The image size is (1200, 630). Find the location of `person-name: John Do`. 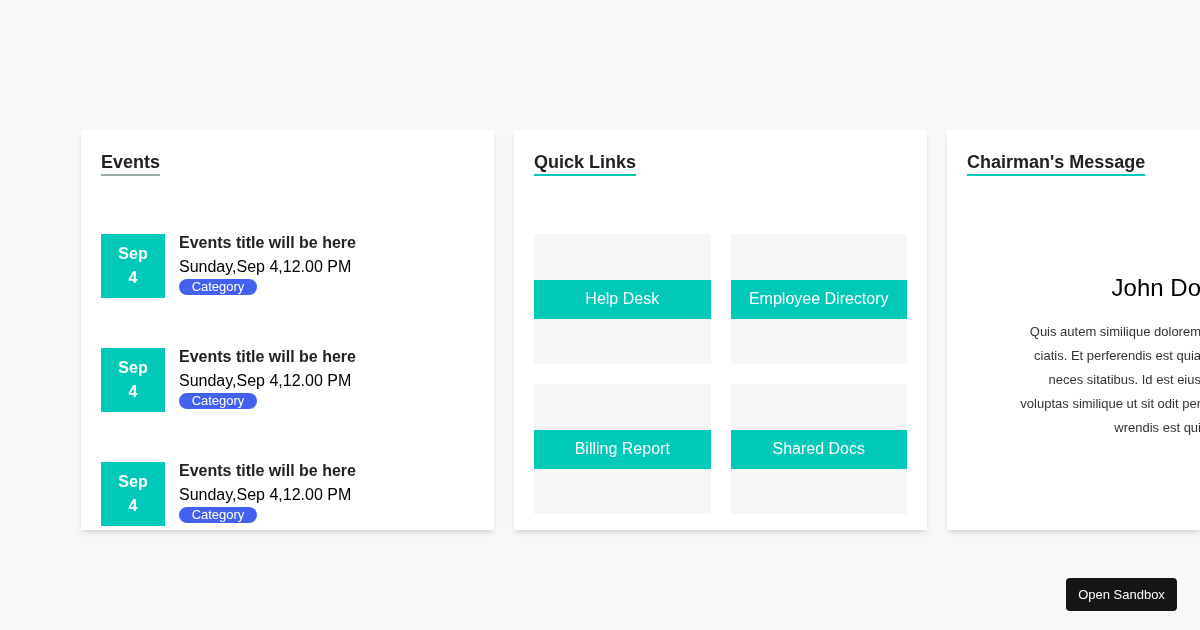

person-name: John Do is located at coordinates (1155, 288).